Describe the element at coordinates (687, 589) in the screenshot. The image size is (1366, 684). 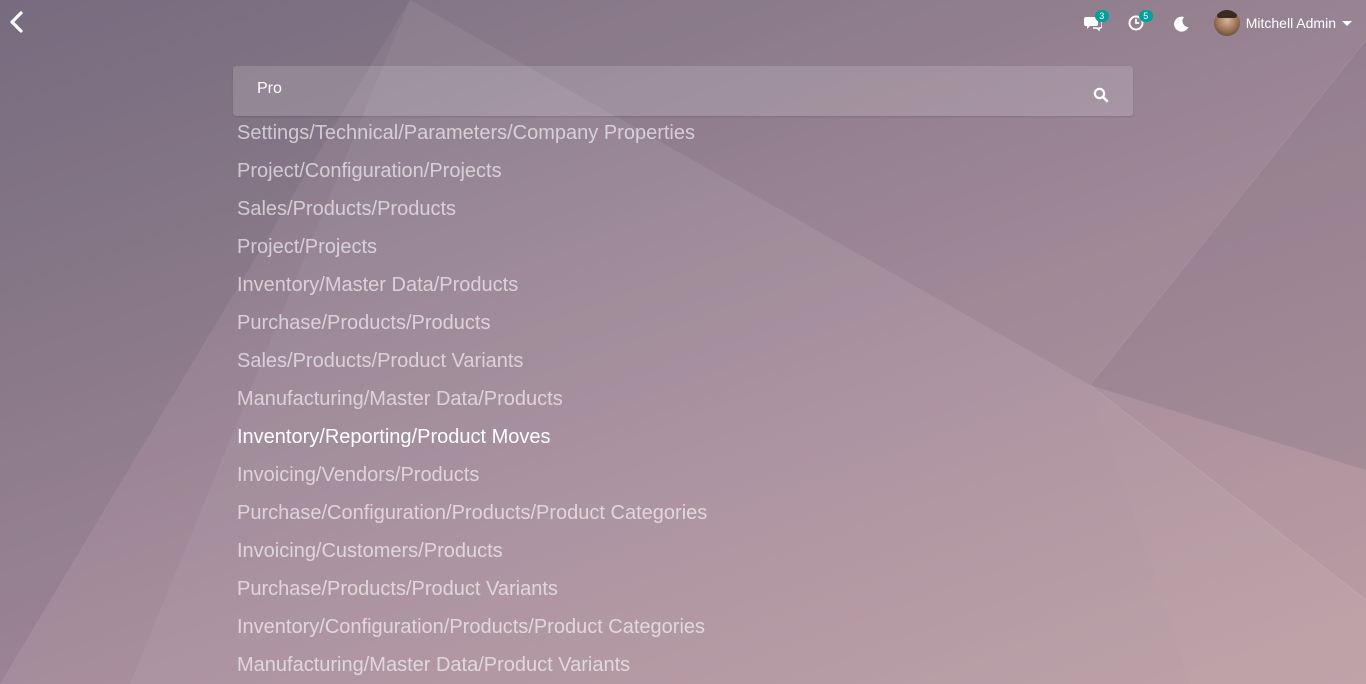
I see `menu-search-result-item: Purchase/Products/Product Variants` at that location.